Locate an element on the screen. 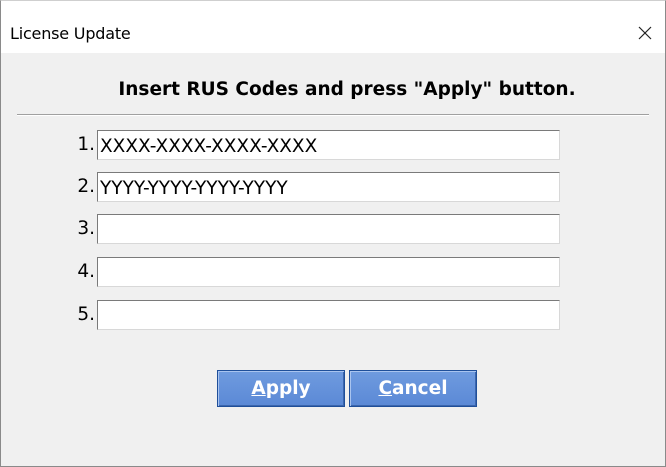  code-number-2: 2. is located at coordinates (86, 186).